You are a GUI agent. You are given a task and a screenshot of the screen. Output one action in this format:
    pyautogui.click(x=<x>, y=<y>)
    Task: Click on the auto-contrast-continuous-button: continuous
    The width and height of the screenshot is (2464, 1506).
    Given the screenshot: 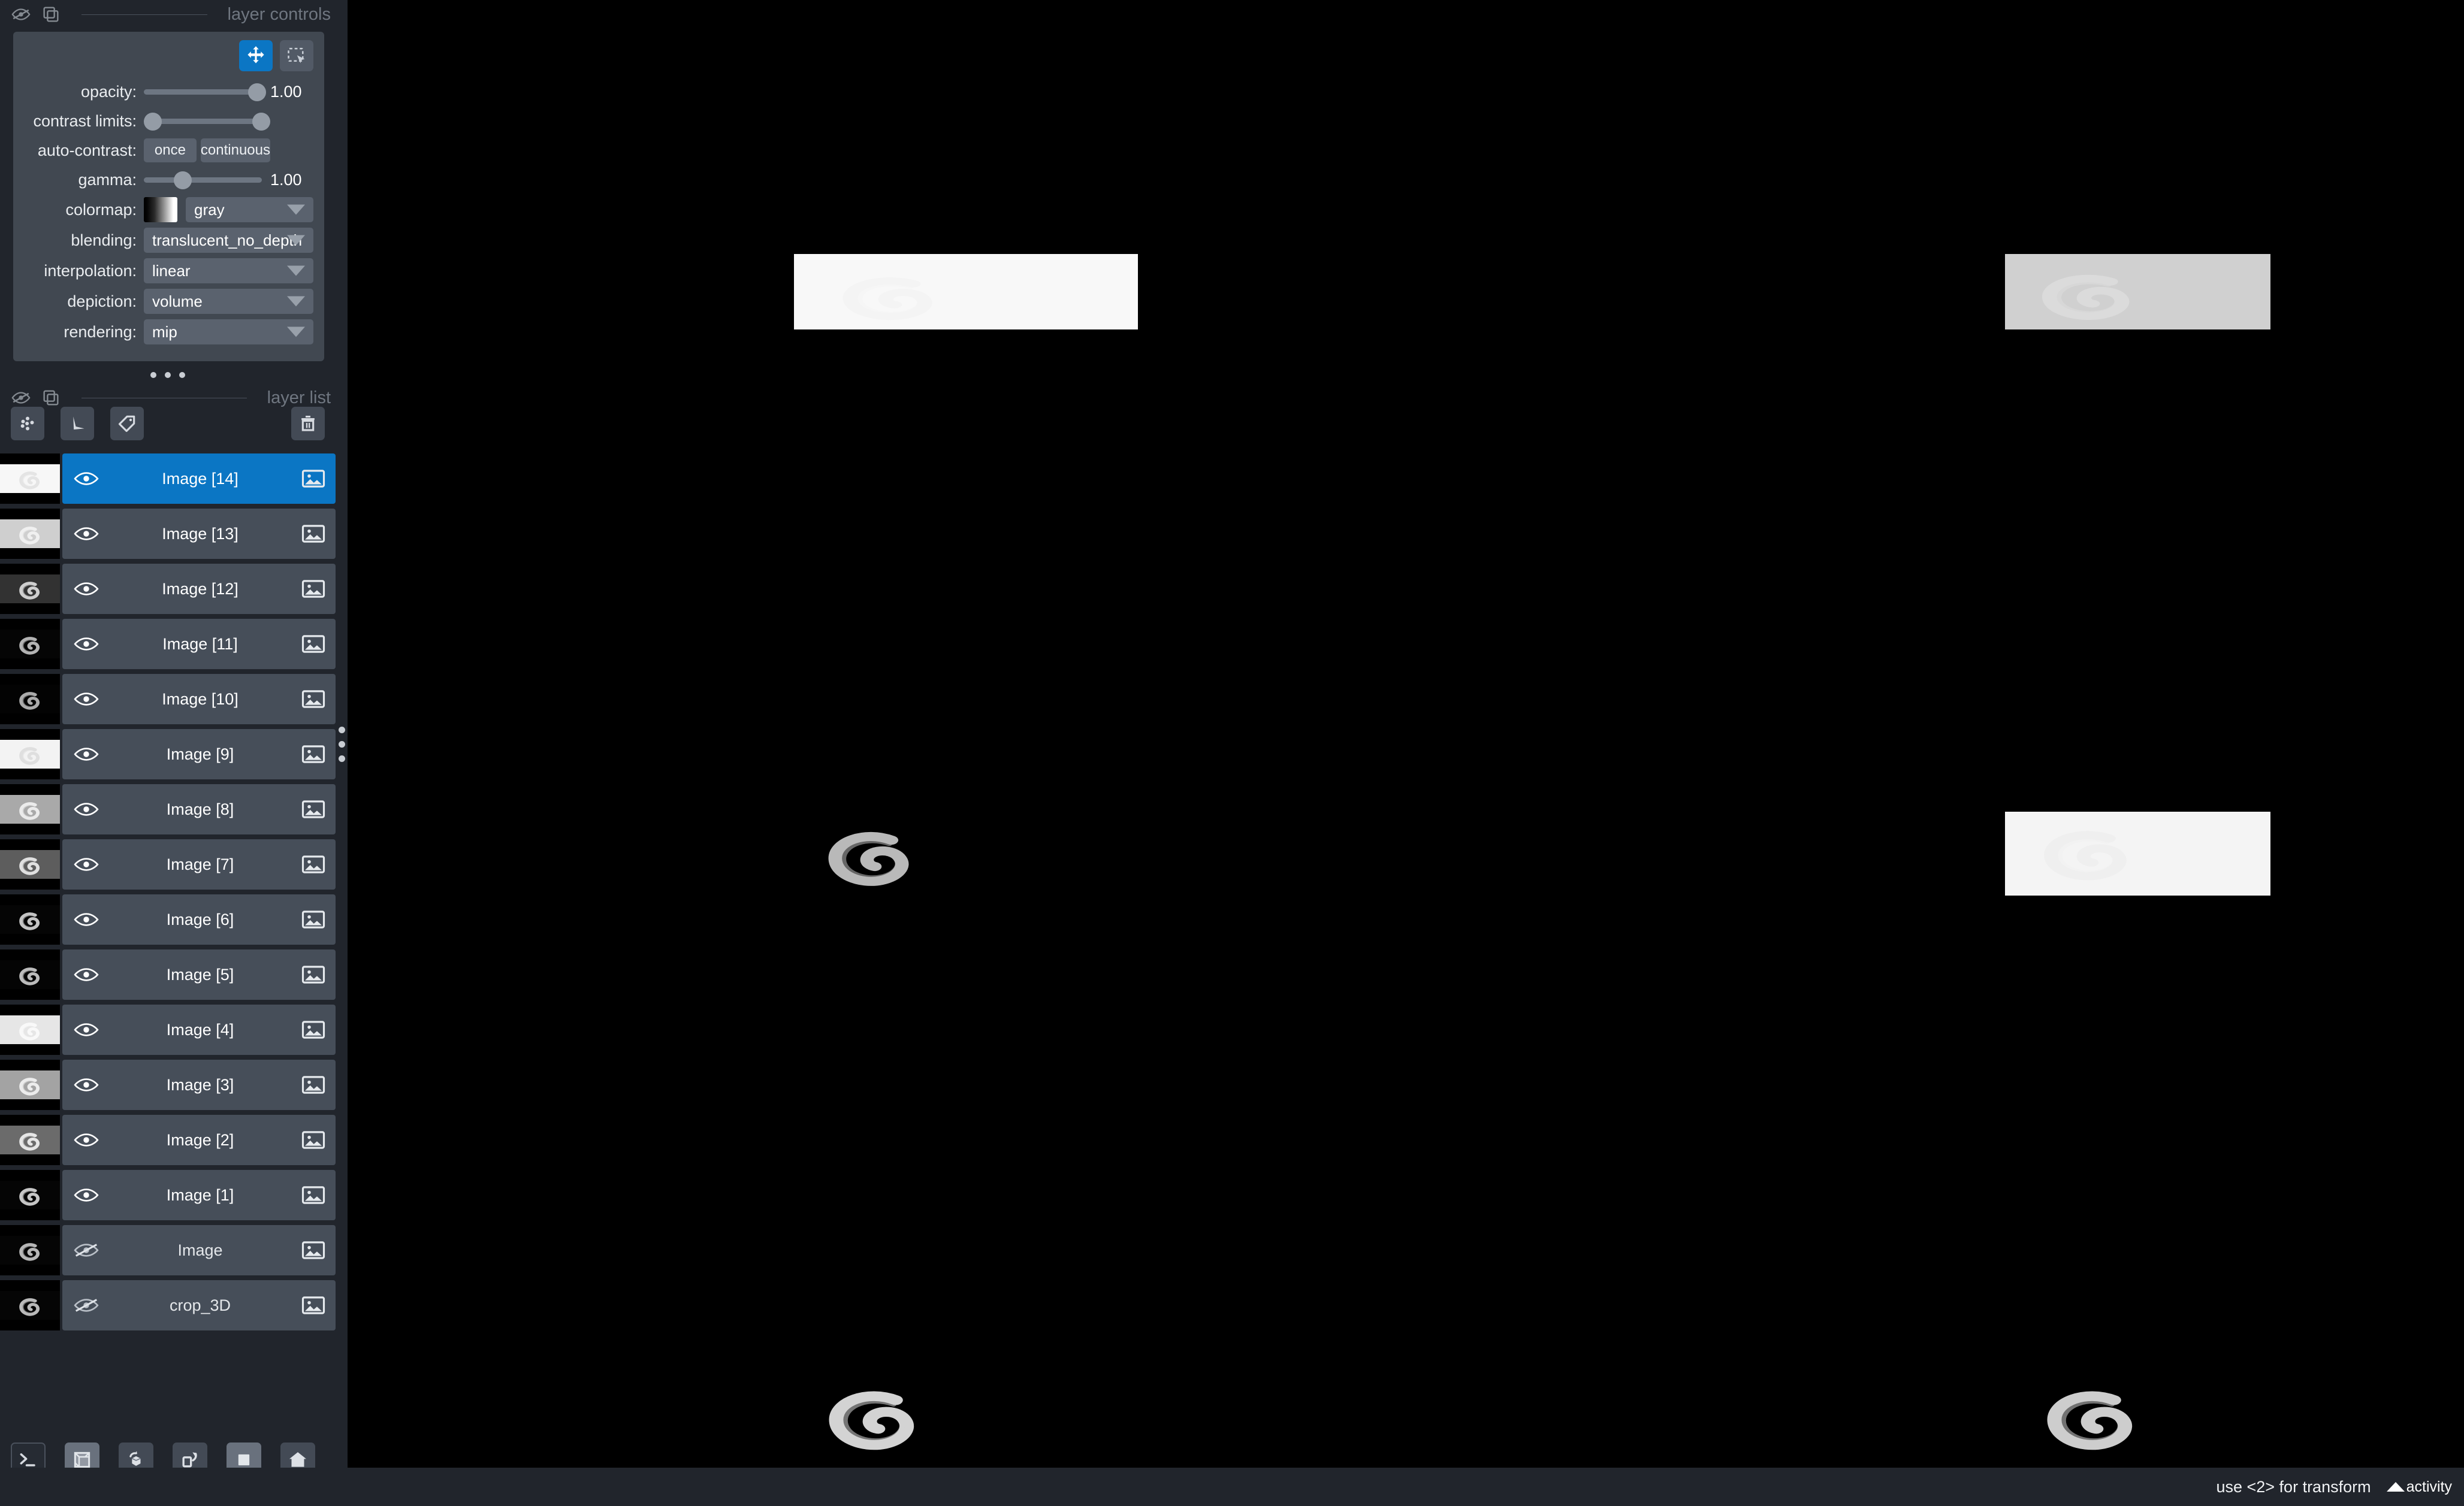 What is the action you would take?
    pyautogui.click(x=235, y=150)
    